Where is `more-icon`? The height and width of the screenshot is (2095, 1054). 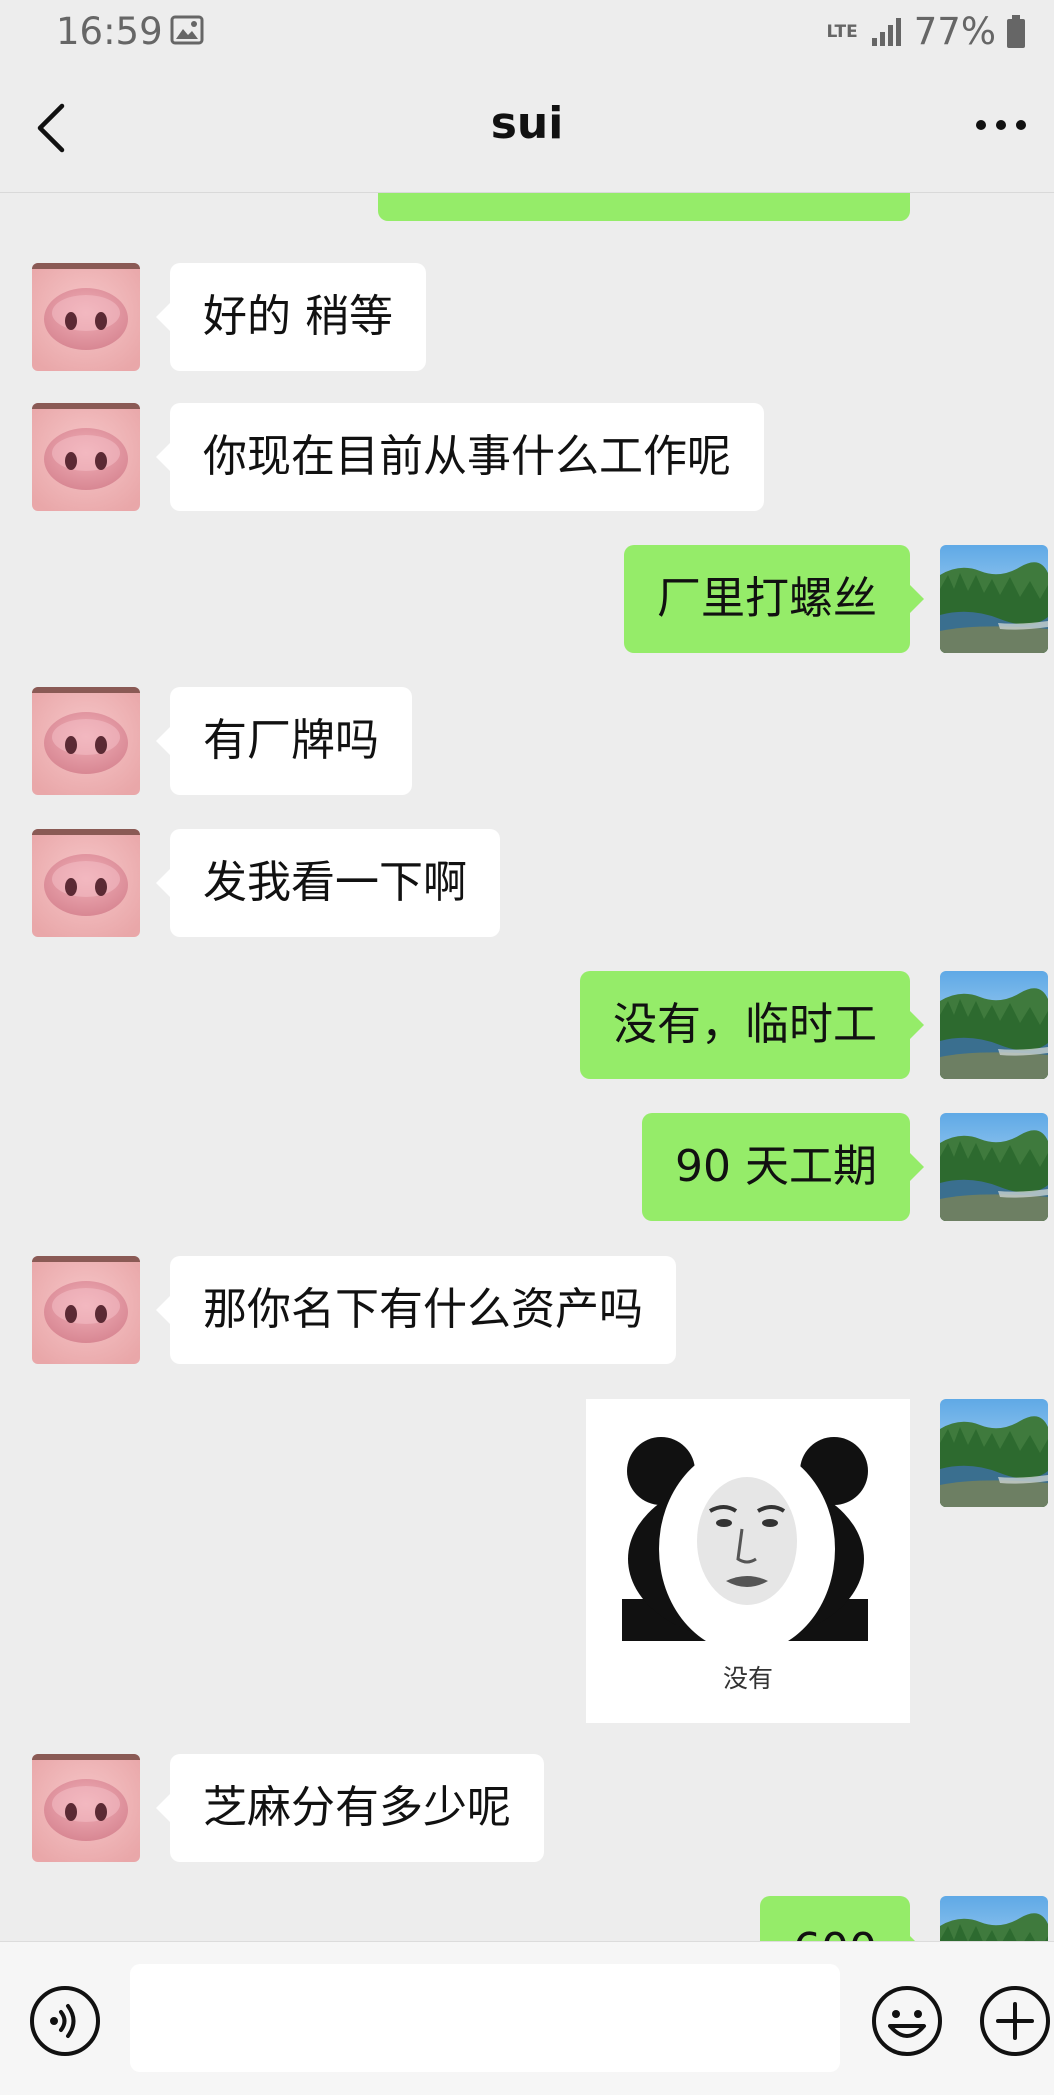 more-icon is located at coordinates (1001, 125).